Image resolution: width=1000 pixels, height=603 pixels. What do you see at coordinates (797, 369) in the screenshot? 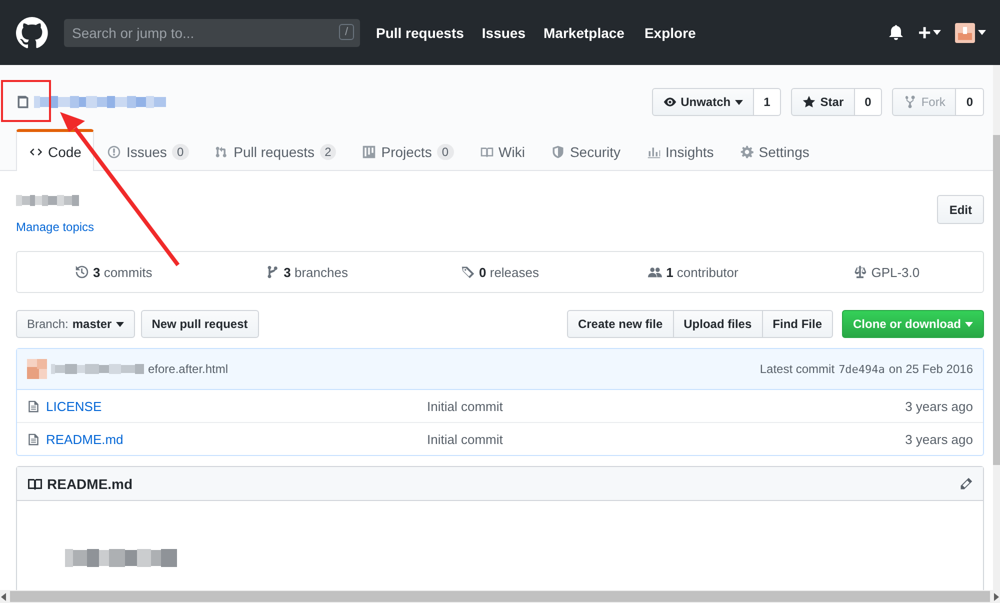
I see `latest-commit-label: Latest commit` at bounding box center [797, 369].